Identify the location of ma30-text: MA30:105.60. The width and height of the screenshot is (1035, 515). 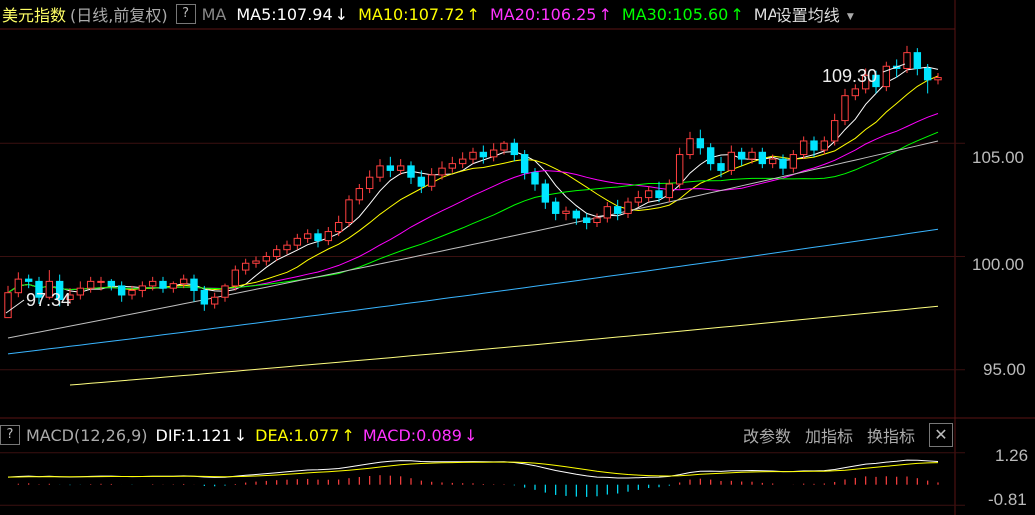
(675, 14).